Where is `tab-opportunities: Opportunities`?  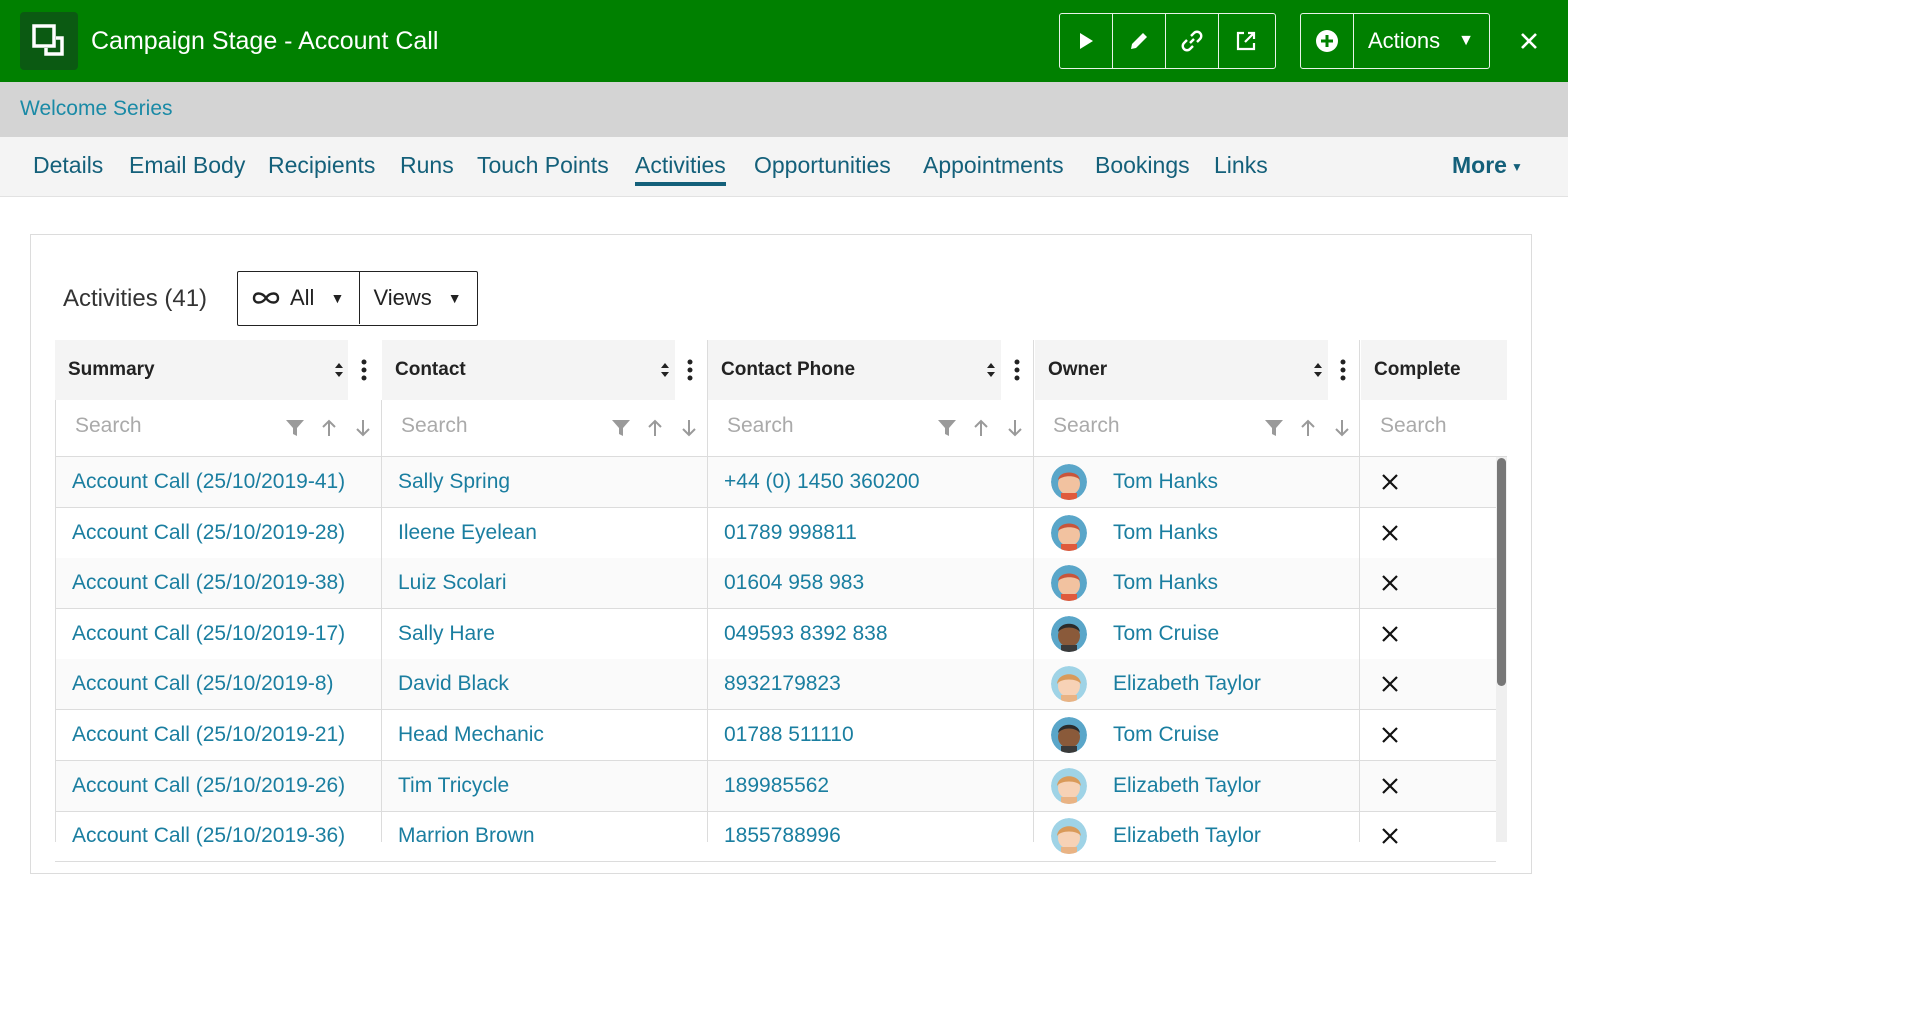
tab-opportunities: Opportunities is located at coordinates (822, 165).